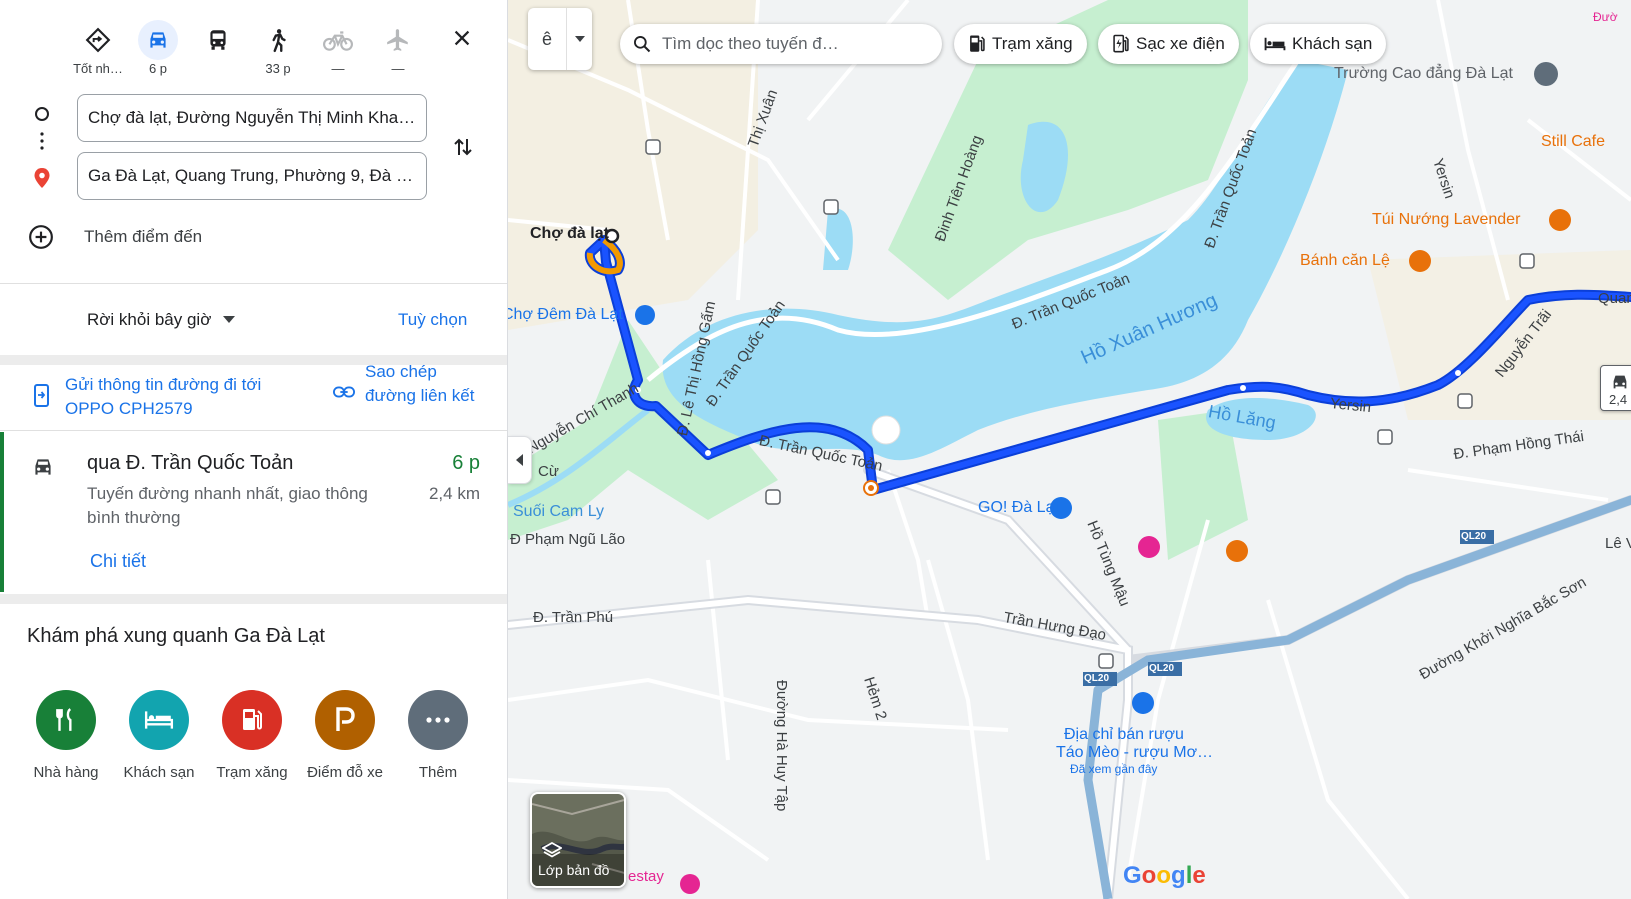 The image size is (1631, 899). Describe the element at coordinates (568, 539) in the screenshot. I see `road-label: Đ Phạm Ngũ Lão` at that location.